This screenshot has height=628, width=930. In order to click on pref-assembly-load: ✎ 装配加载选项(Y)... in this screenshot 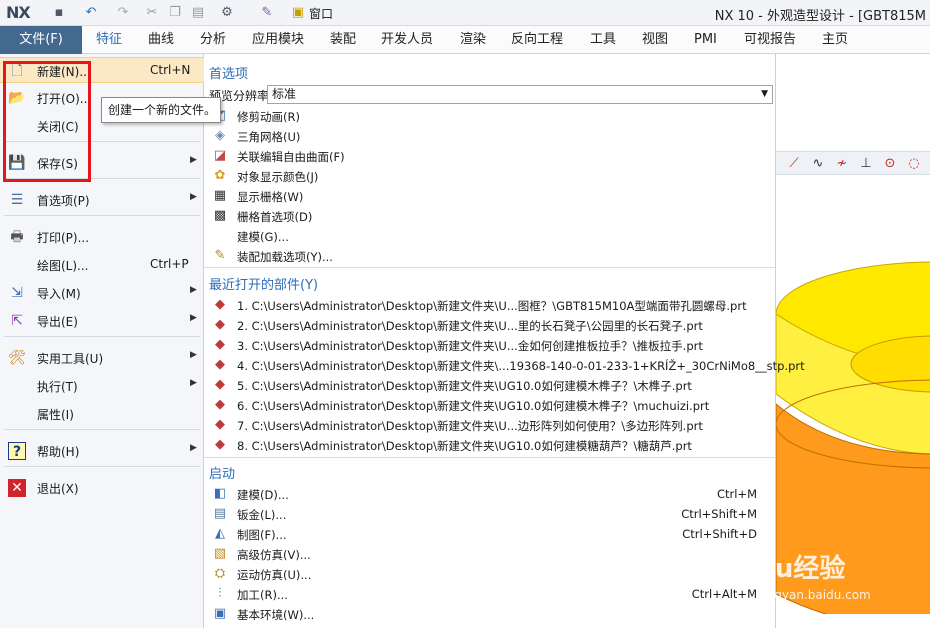, I will do `click(489, 256)`.